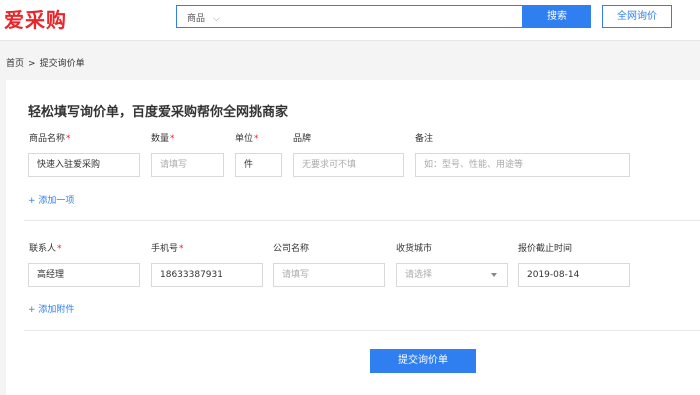  I want to click on caret-down-icon, so click(494, 275).